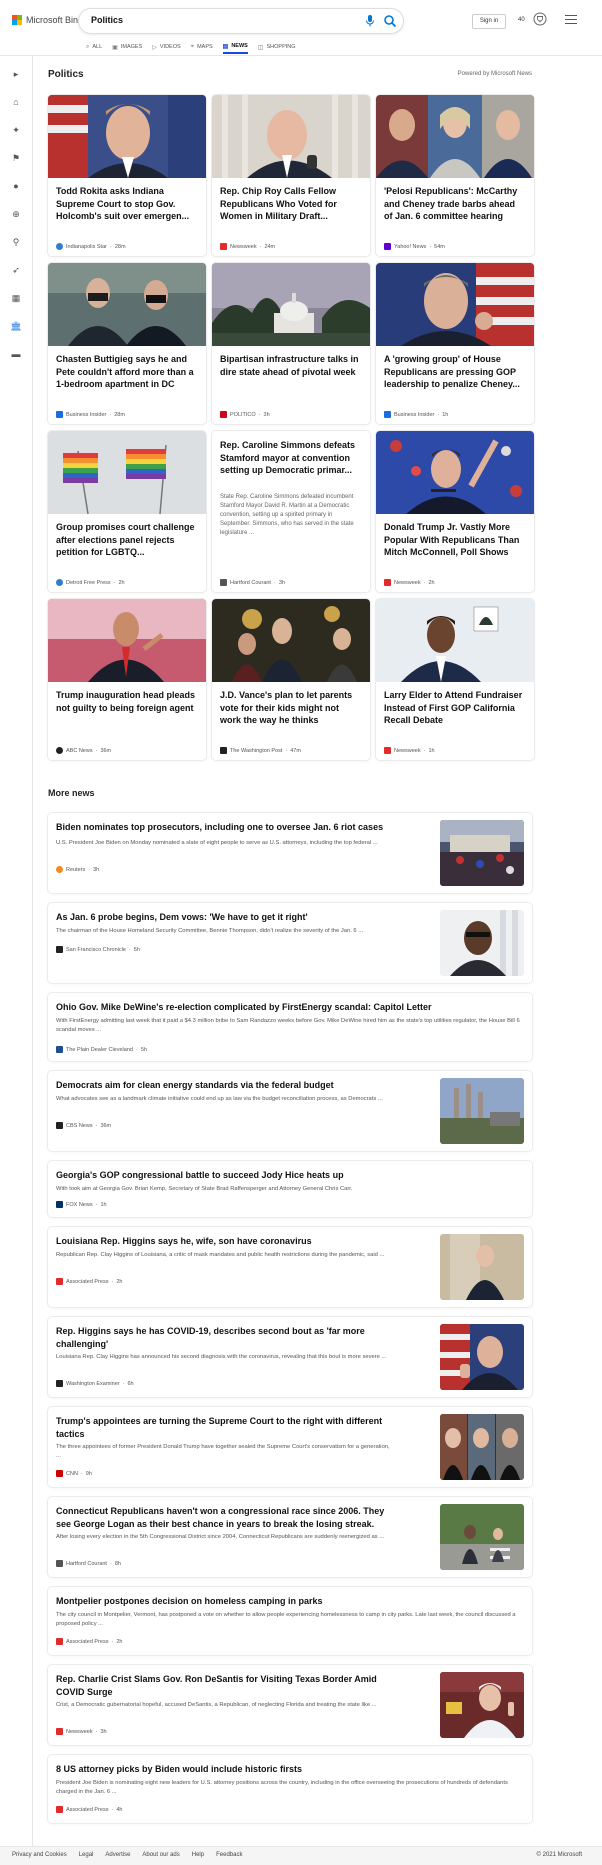  What do you see at coordinates (16, 186) in the screenshot?
I see `map-pin-icon: ●` at bounding box center [16, 186].